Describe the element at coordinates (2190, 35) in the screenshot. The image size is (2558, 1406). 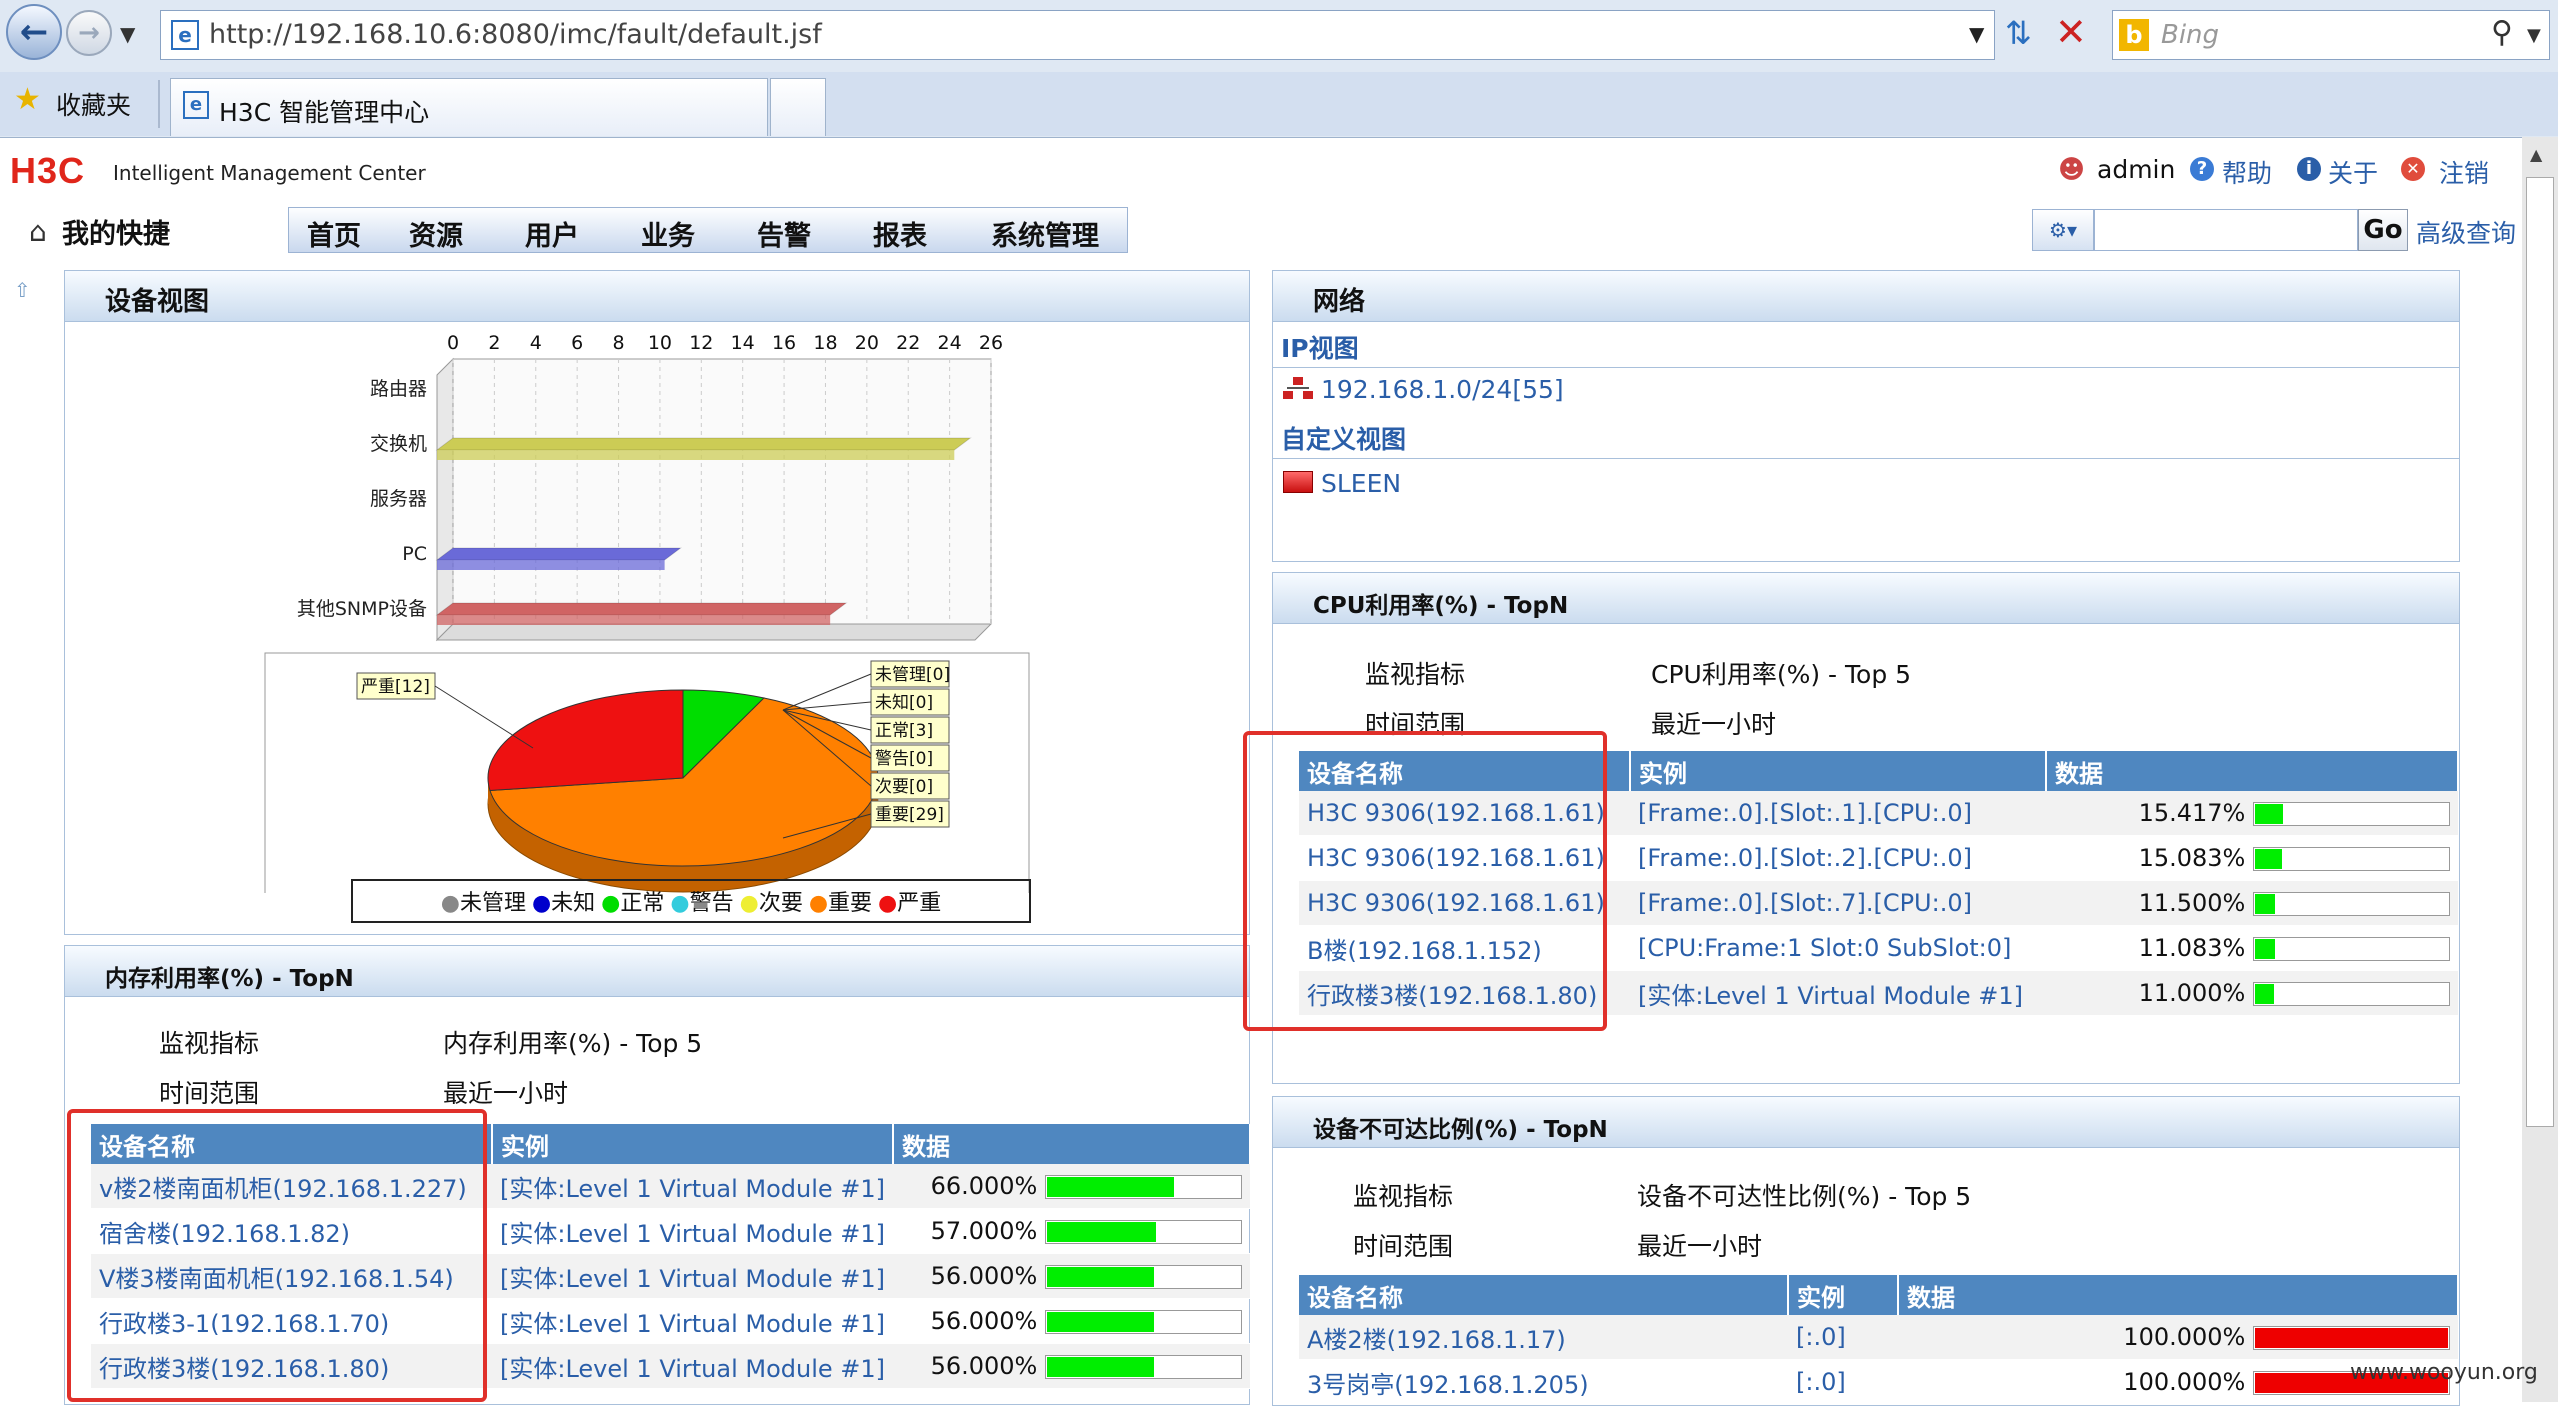
I see `search-placeholder: Bing` at that location.